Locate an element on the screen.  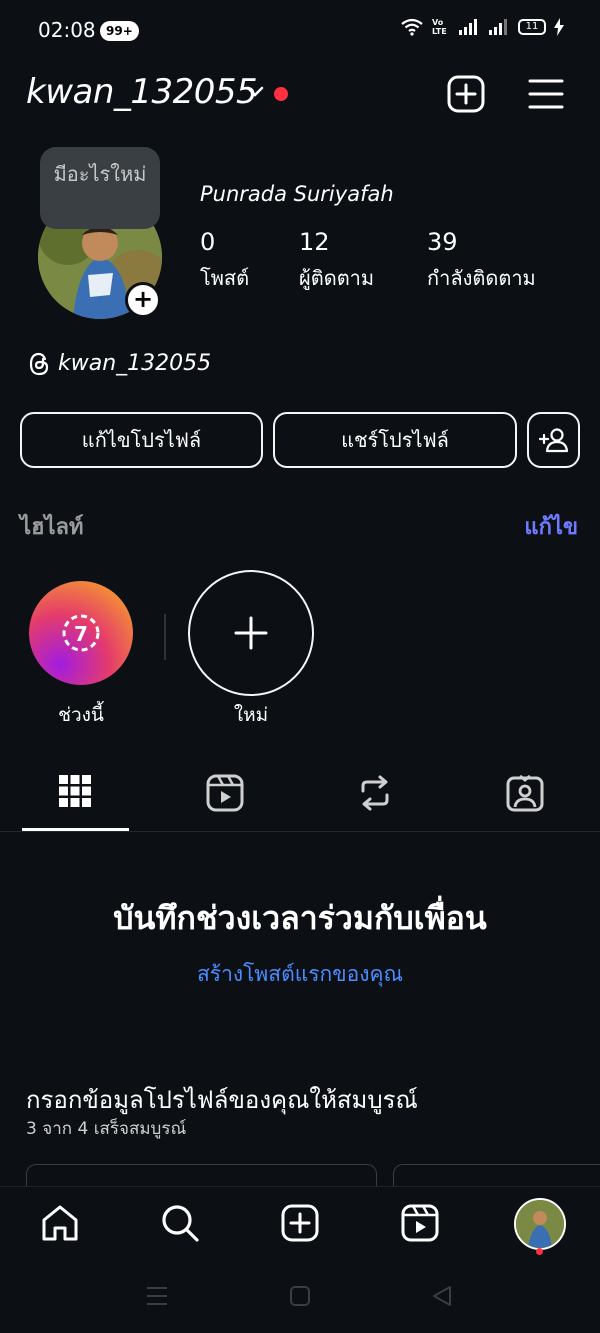
profile-full-name: Punrada Suriyafah is located at coordinates (297, 194).